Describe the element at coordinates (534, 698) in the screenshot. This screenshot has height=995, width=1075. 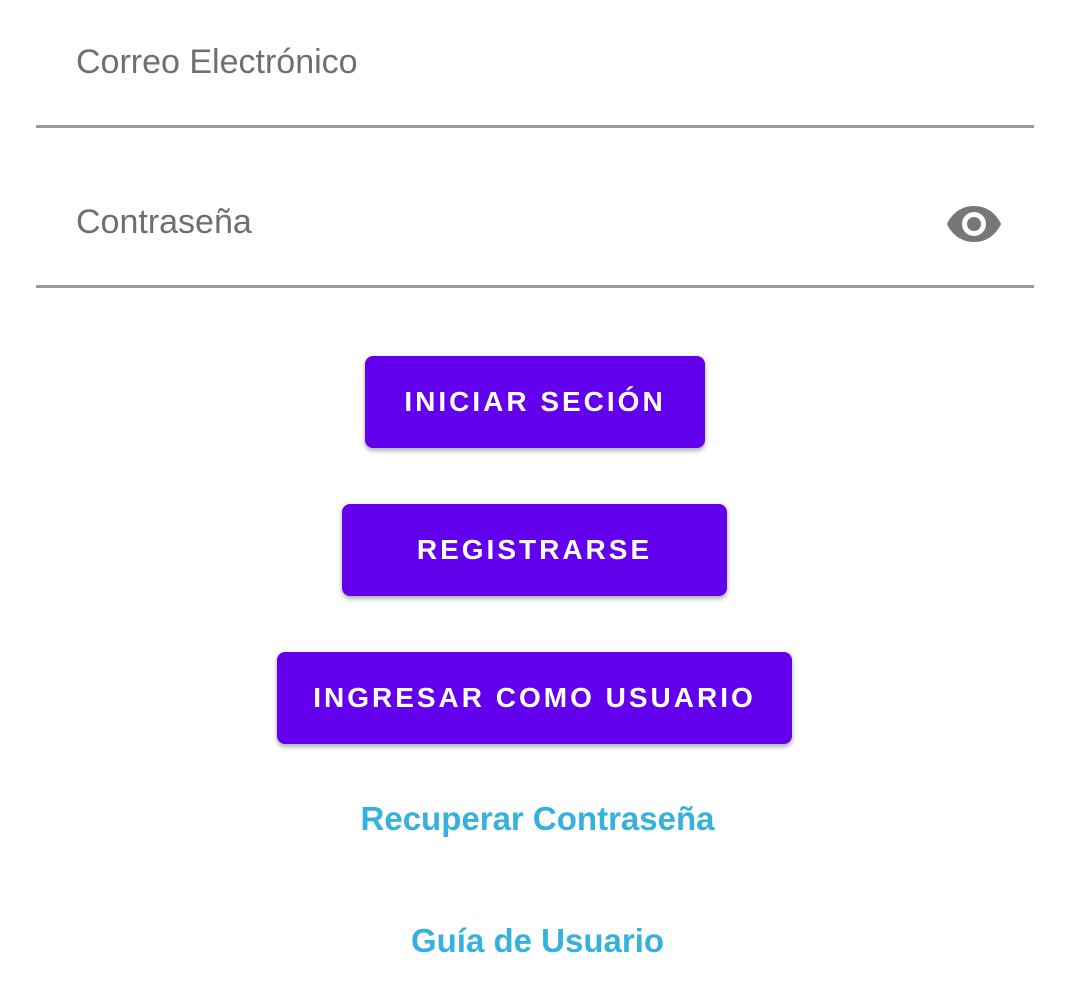
I see `guest-login-button: INGRESAR COMO USUARIO` at that location.